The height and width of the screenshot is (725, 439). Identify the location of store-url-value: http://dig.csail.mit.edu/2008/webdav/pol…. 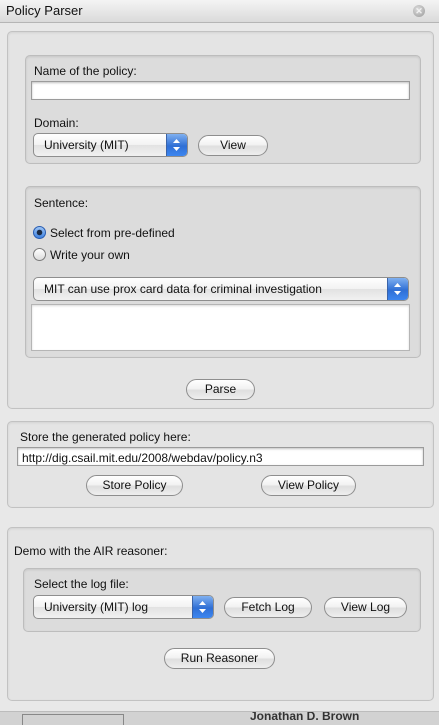
(142, 458).